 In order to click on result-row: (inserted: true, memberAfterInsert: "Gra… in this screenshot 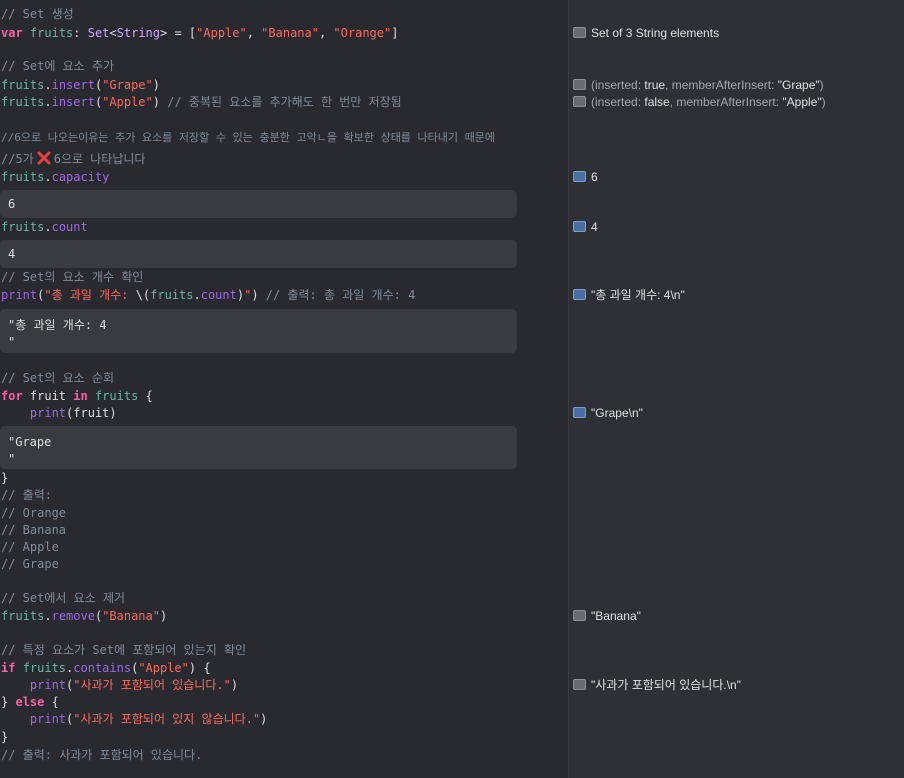, I will do `click(698, 85)`.